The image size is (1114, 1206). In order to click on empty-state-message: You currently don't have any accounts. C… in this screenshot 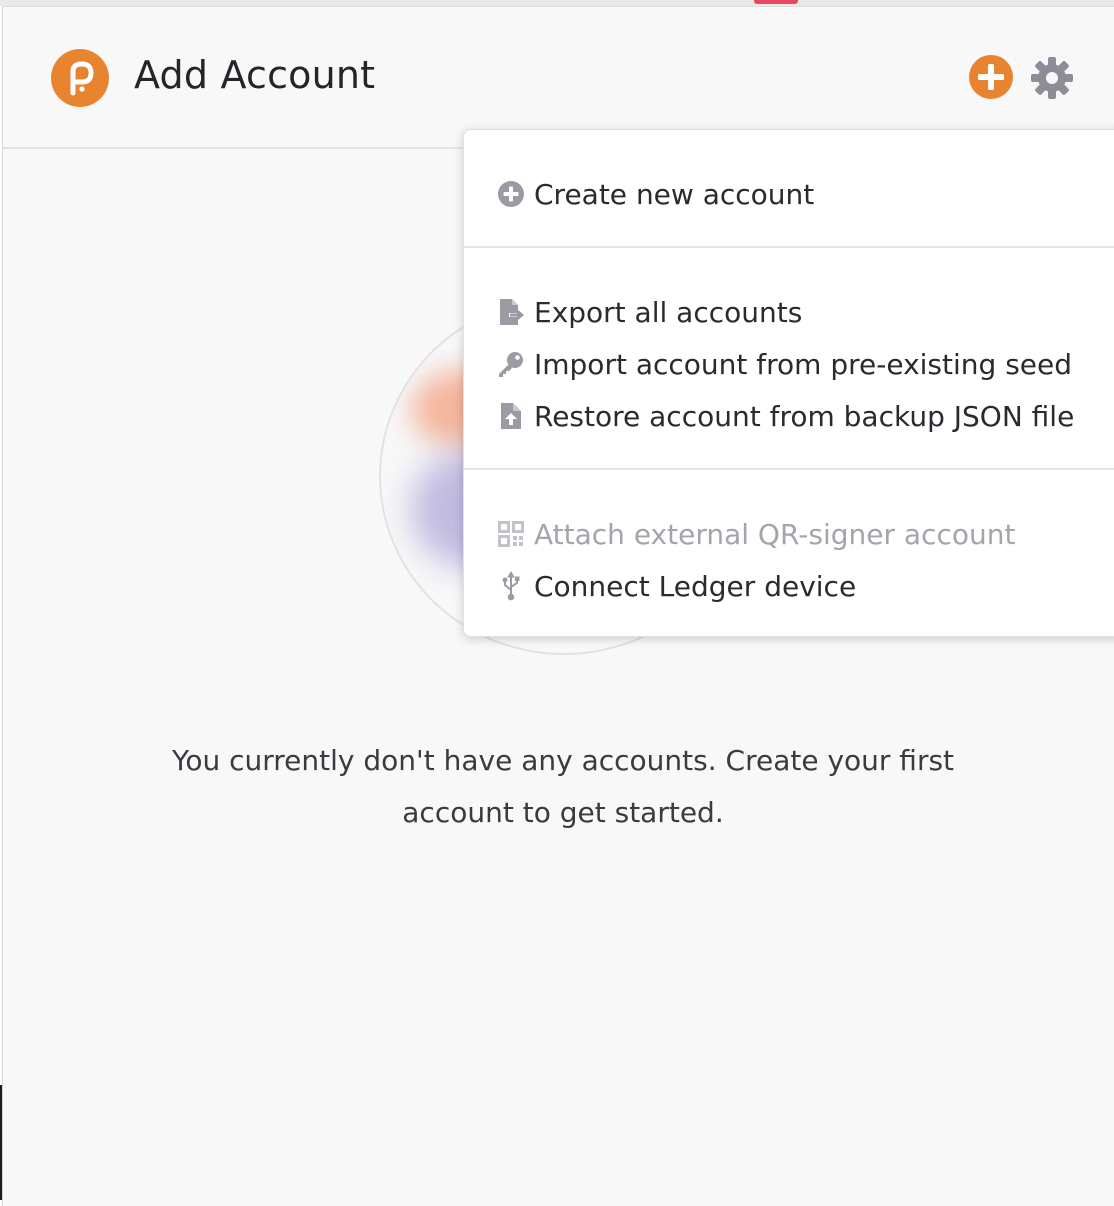, I will do `click(563, 787)`.